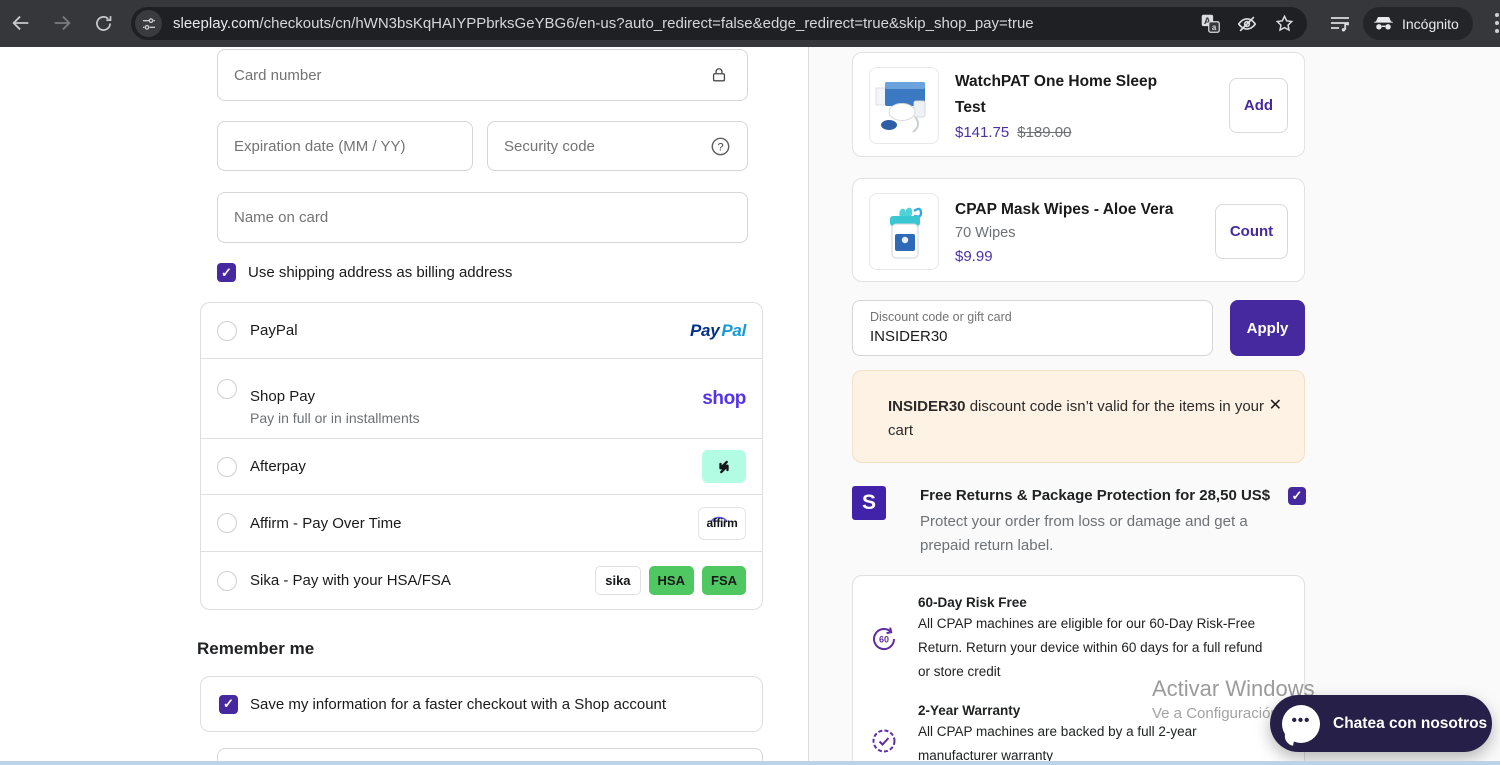 This screenshot has height=765, width=1500. I want to click on product-variant: 70 Wipes, so click(985, 233).